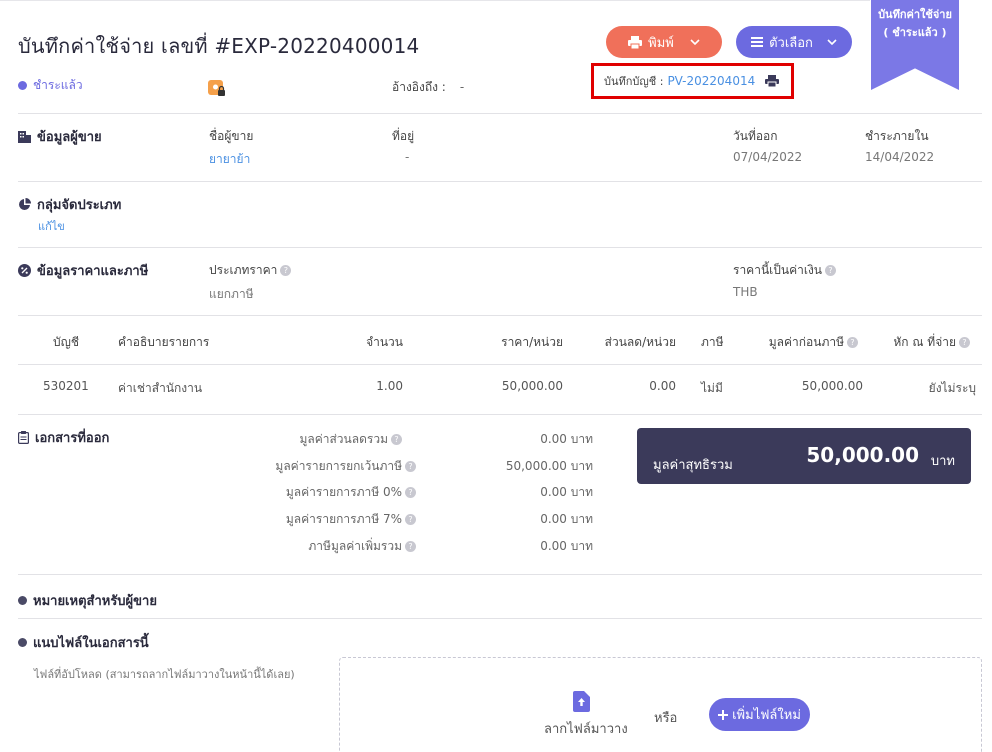  What do you see at coordinates (661, 43) in the screenshot?
I see `print-button-label: พิมพ์` at bounding box center [661, 43].